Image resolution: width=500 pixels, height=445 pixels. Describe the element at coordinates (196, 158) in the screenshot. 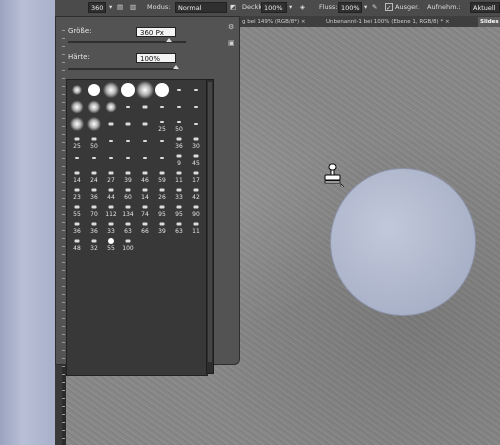

I see `brush-preset-item: 45` at that location.